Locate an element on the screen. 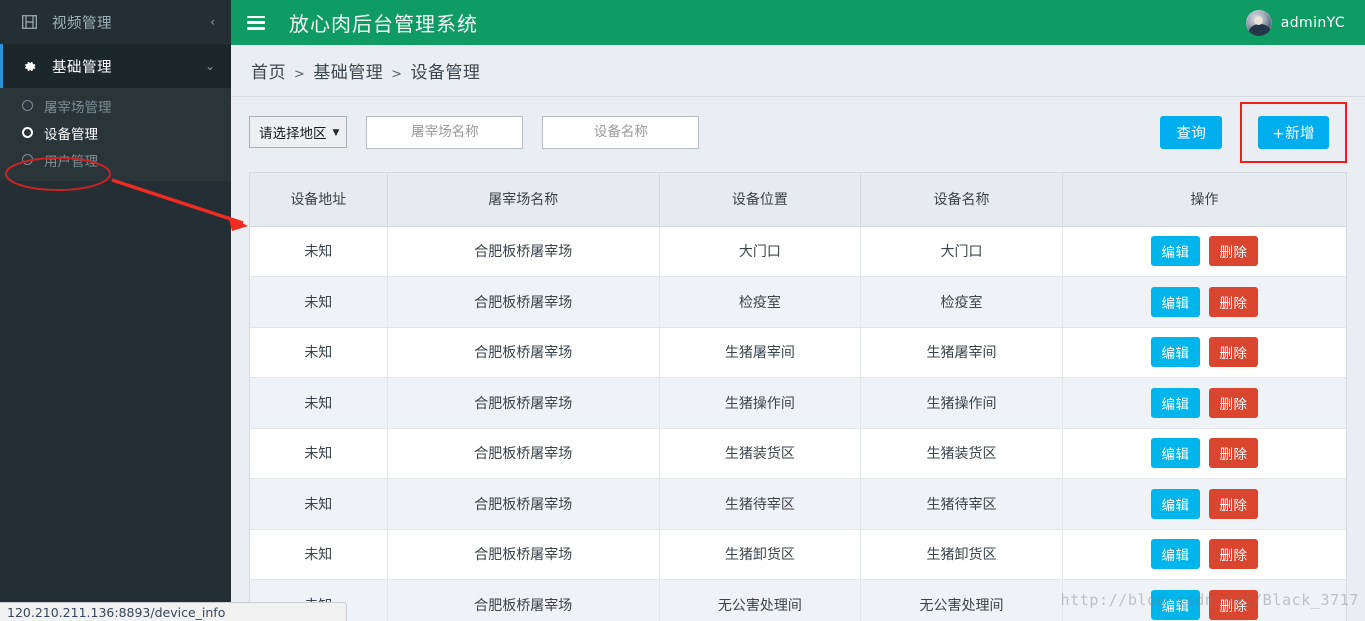 The height and width of the screenshot is (621, 1365). sidebar-submenu: 屠宰场管理 设备管理 用户管理 is located at coordinates (115, 134).